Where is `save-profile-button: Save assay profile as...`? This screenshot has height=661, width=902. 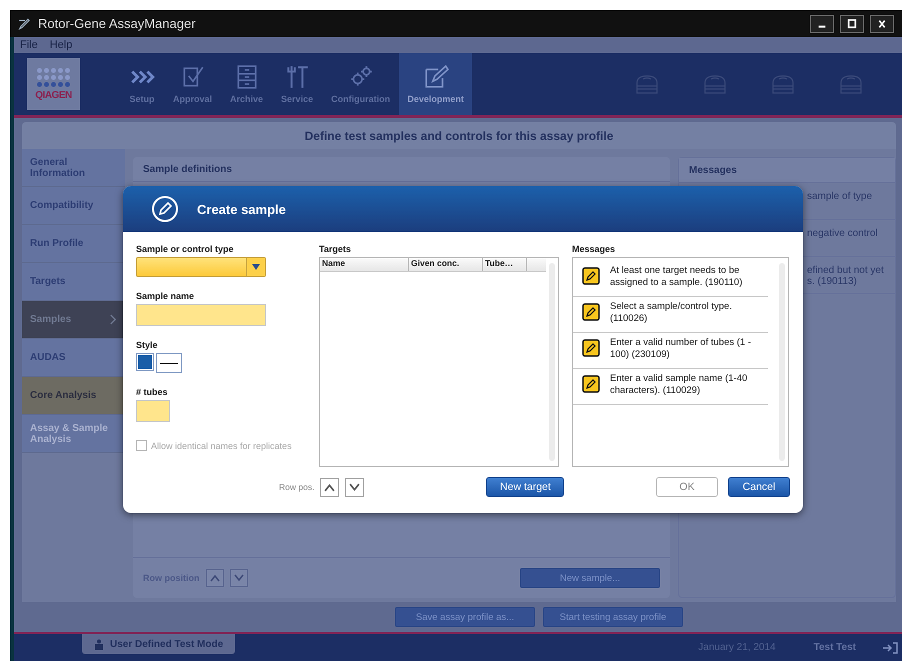 save-profile-button: Save assay profile as... is located at coordinates (465, 617).